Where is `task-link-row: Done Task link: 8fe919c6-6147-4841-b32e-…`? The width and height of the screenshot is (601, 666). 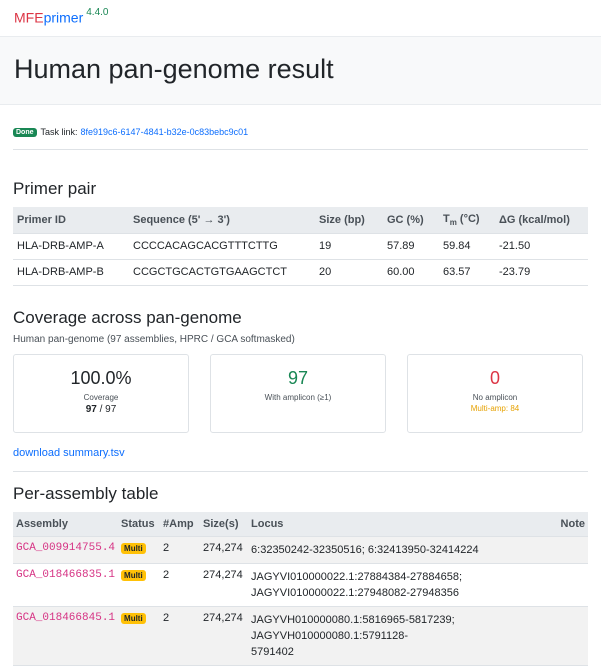
task-link-row: Done Task link: 8fe919c6-6147-4841-b32e-… is located at coordinates (300, 132).